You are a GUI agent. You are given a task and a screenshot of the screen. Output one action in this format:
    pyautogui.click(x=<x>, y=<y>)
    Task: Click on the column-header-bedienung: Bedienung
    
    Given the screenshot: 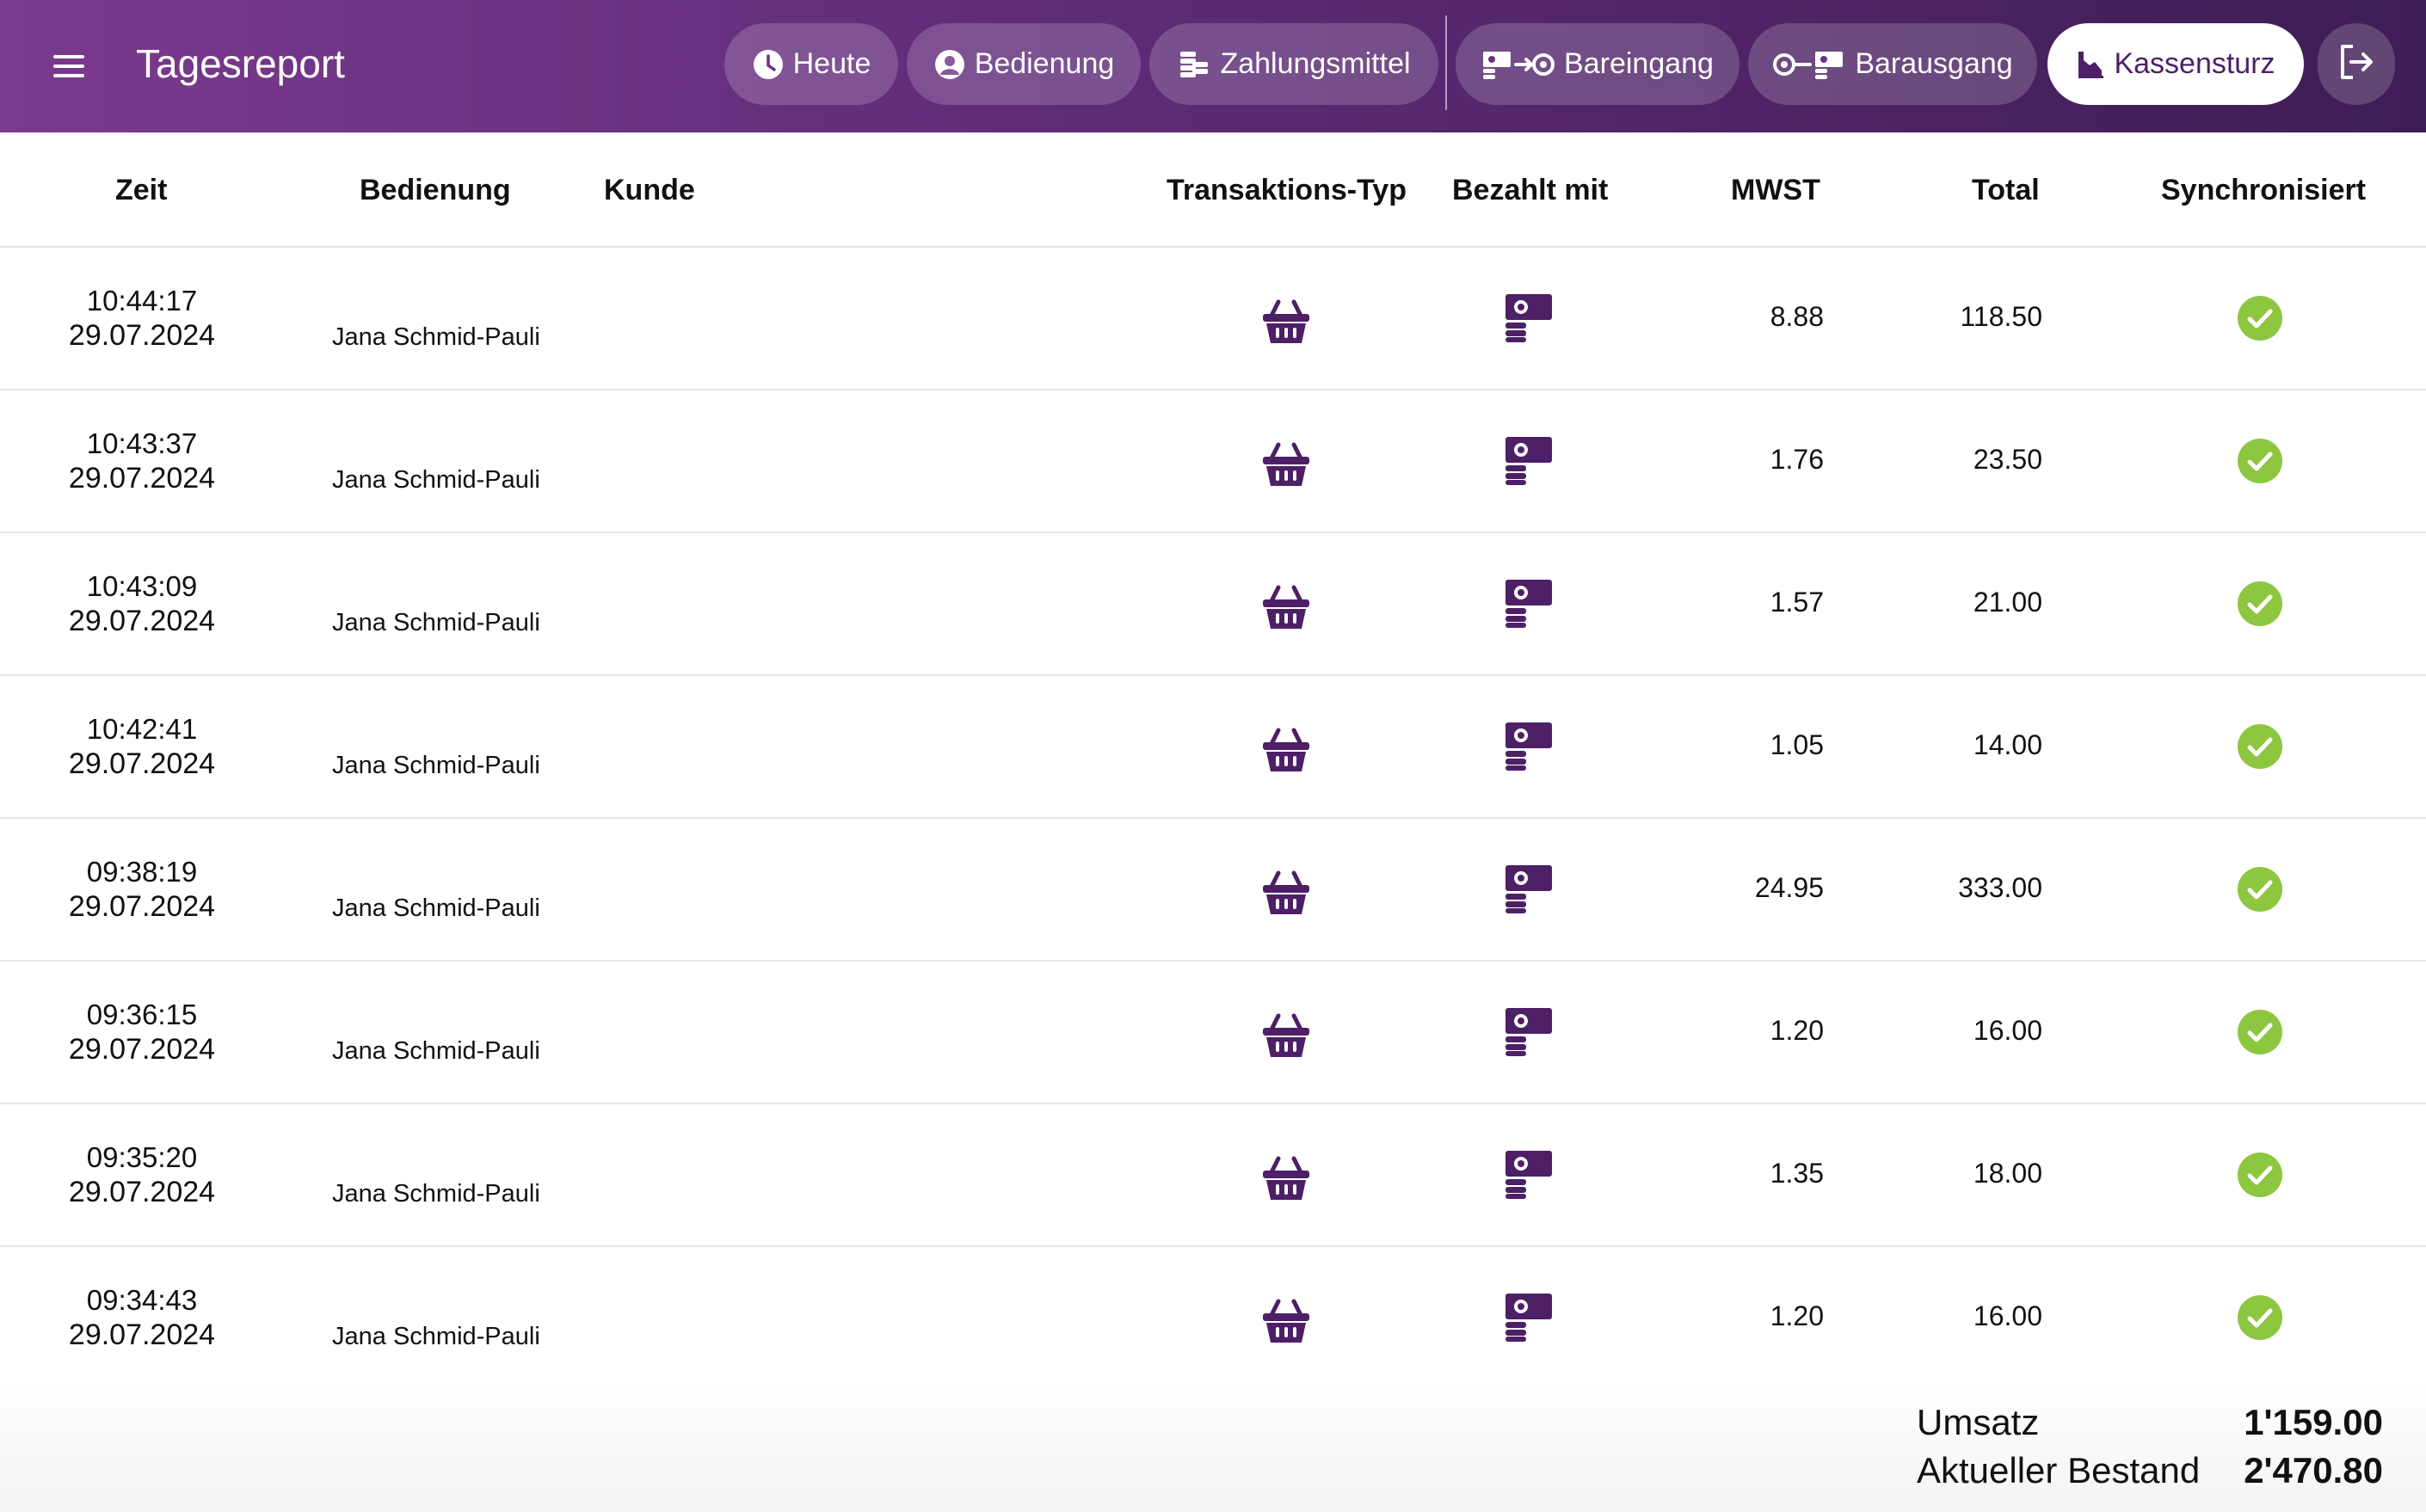 What is the action you would take?
    pyautogui.click(x=435, y=190)
    